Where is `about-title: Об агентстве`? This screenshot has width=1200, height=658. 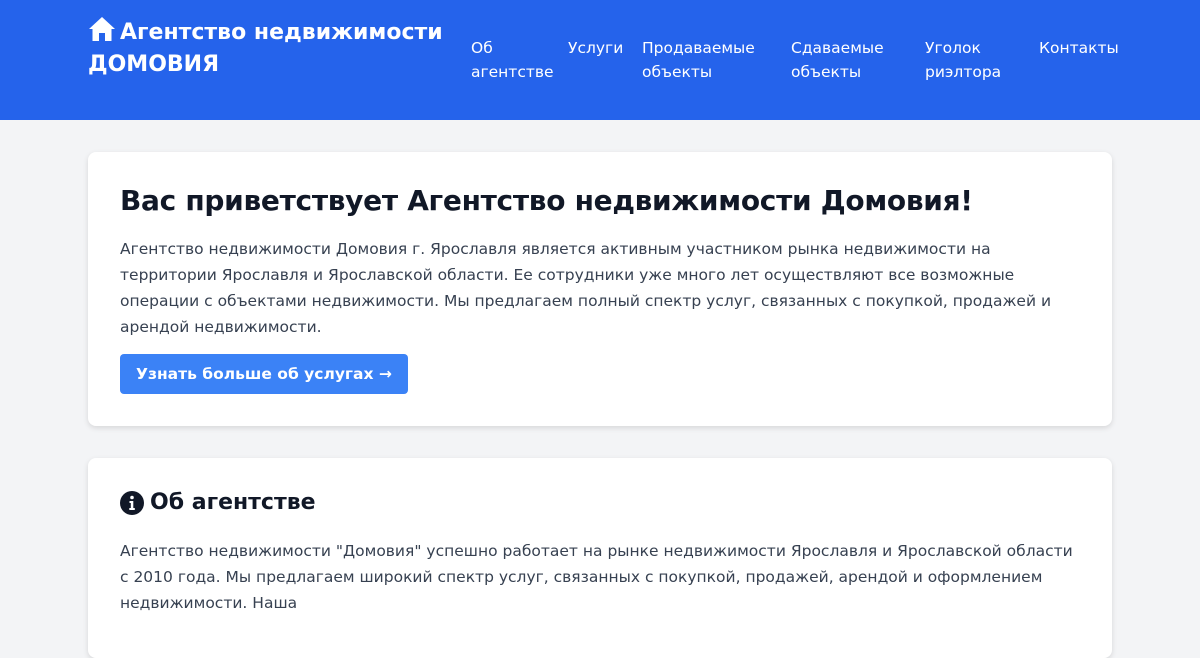
about-title: Об агентстве is located at coordinates (218, 502).